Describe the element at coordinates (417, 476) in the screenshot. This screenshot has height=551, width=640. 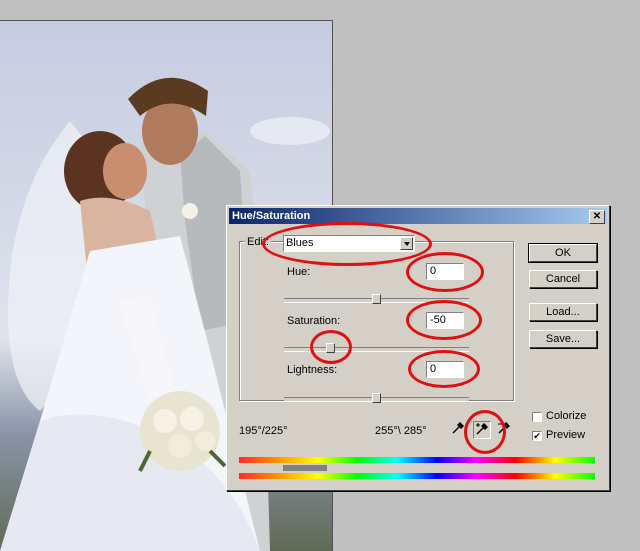
I see `output-color-bar` at that location.